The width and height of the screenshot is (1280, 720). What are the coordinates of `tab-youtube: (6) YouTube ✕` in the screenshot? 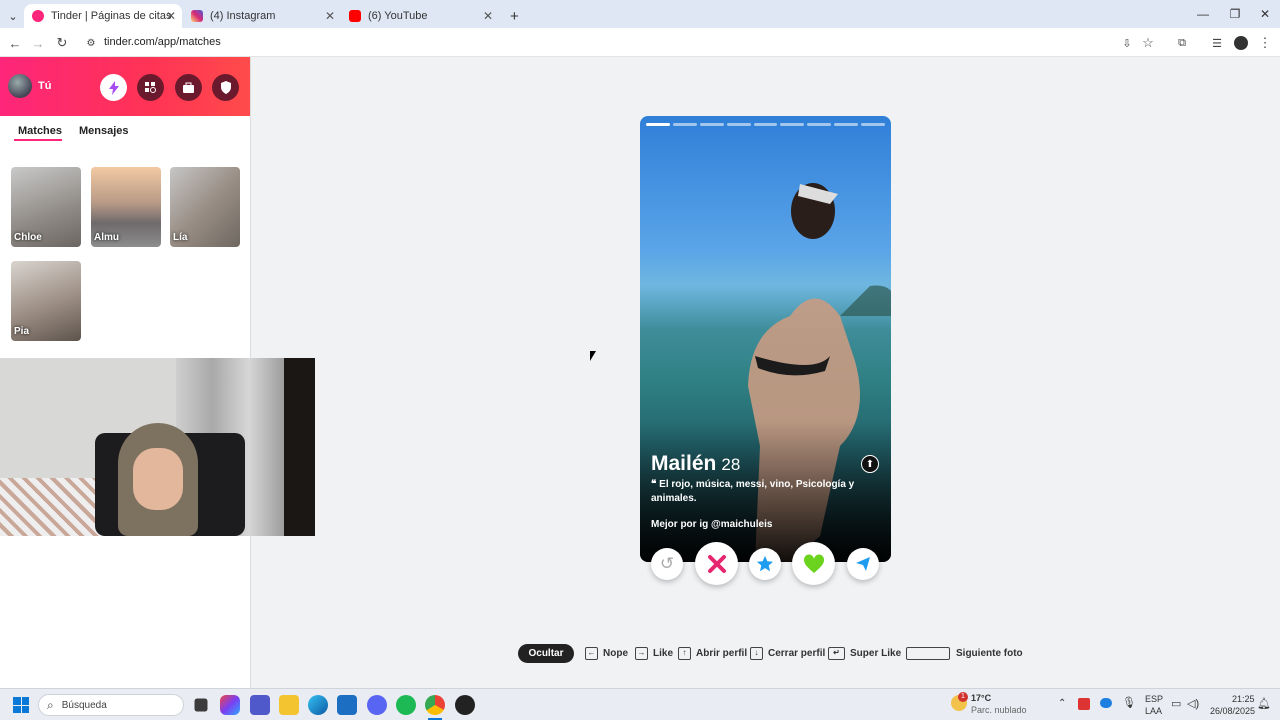 It's located at (420, 16).